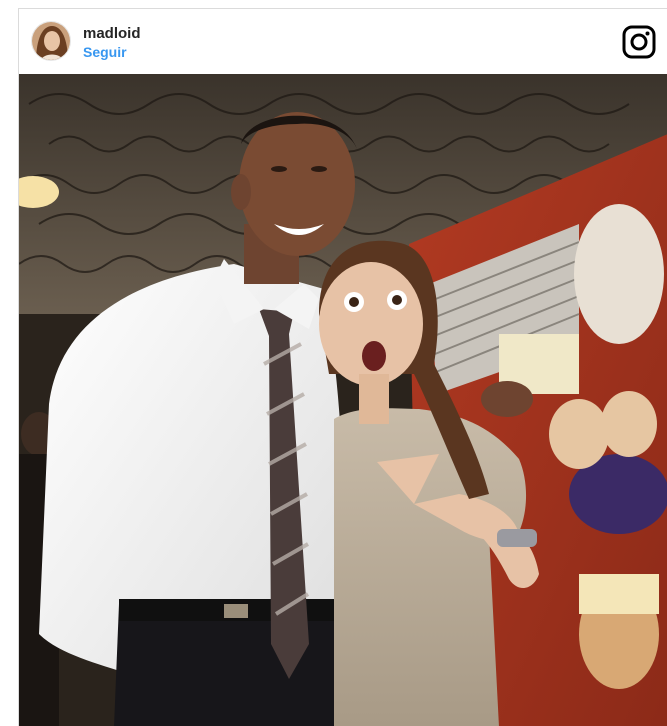 Image resolution: width=667 pixels, height=726 pixels. What do you see at coordinates (343, 41) in the screenshot?
I see `post-header: madloid Seguir` at bounding box center [343, 41].